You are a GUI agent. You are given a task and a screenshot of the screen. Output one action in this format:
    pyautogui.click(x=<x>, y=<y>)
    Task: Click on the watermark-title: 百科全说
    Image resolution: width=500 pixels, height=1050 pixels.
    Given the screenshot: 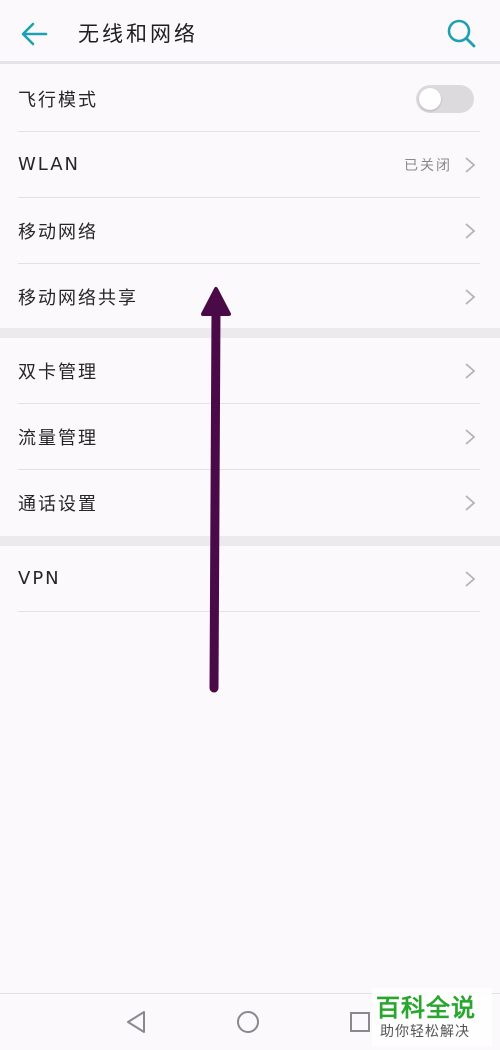 What is the action you would take?
    pyautogui.click(x=426, y=1008)
    